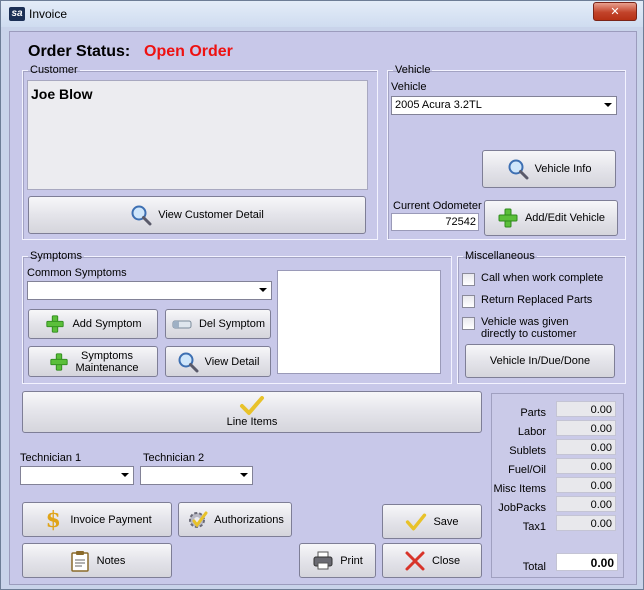  What do you see at coordinates (527, 451) in the screenshot?
I see `total-row-label: Sublets` at bounding box center [527, 451].